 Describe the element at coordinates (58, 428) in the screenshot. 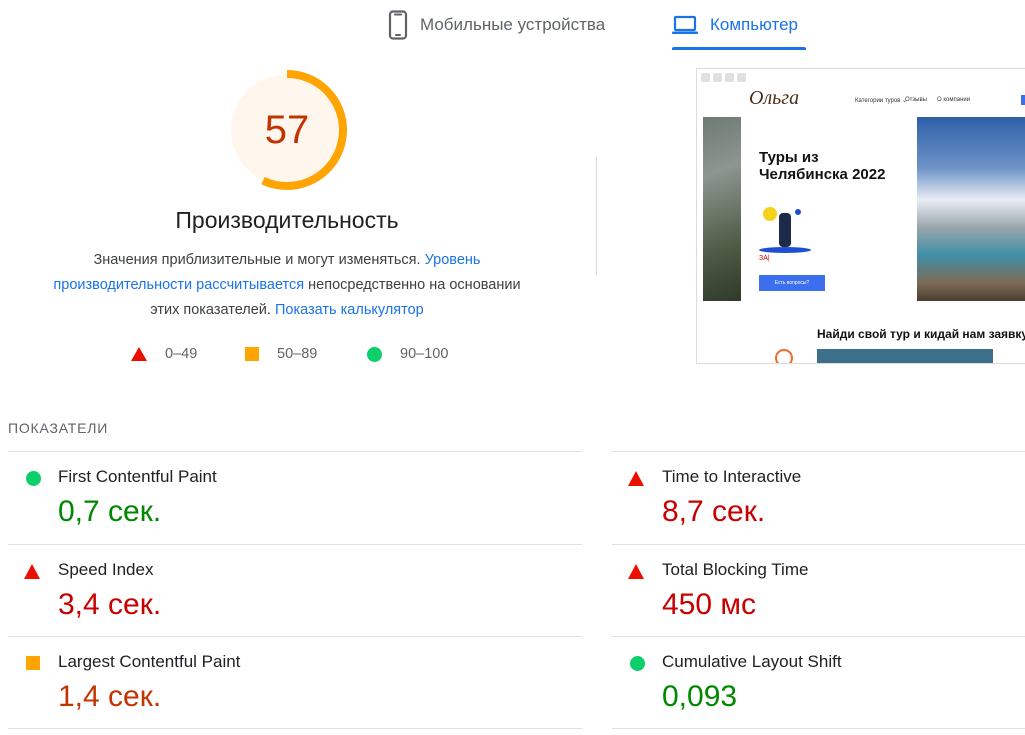

I see `metrics-header: ПОКАЗАТЕЛИ` at that location.